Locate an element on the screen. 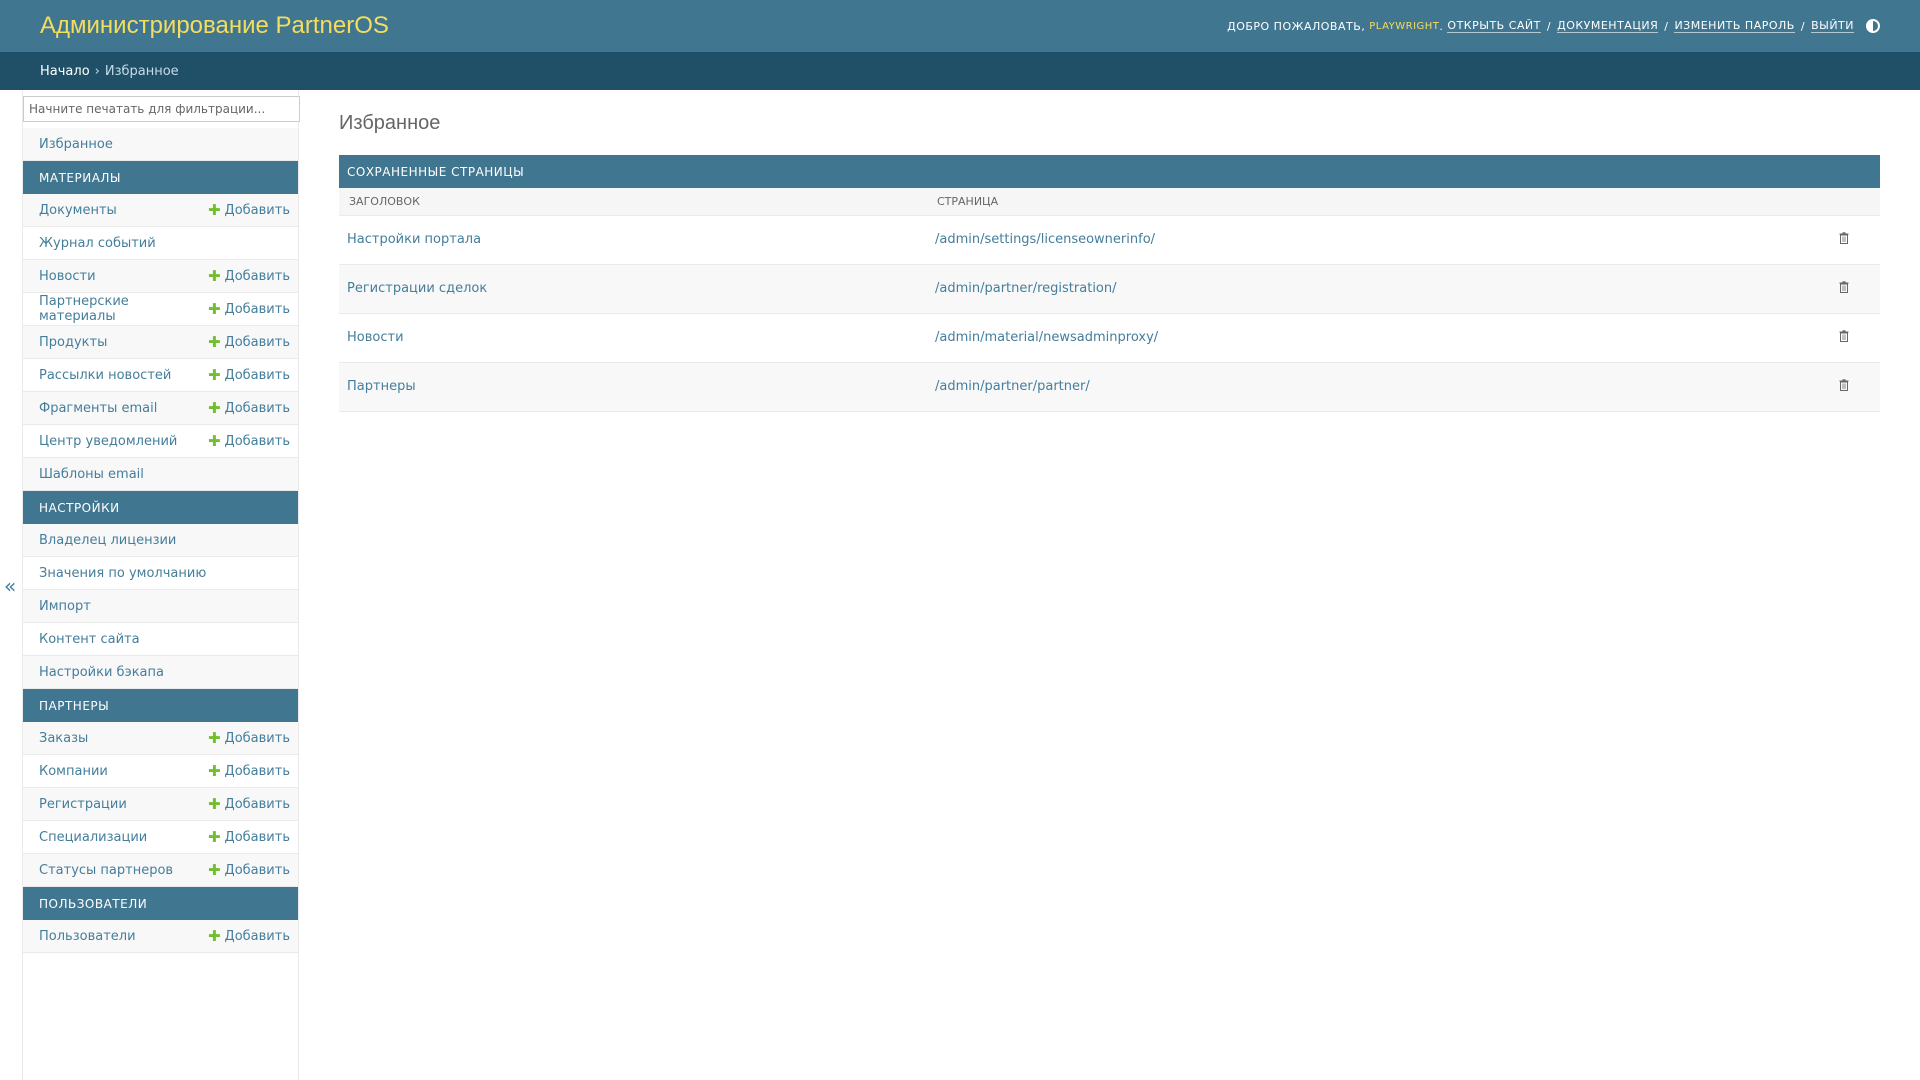 Image resolution: width=1920 pixels, height=1080 pixels. sidebar-item-label: Компании is located at coordinates (73, 771).